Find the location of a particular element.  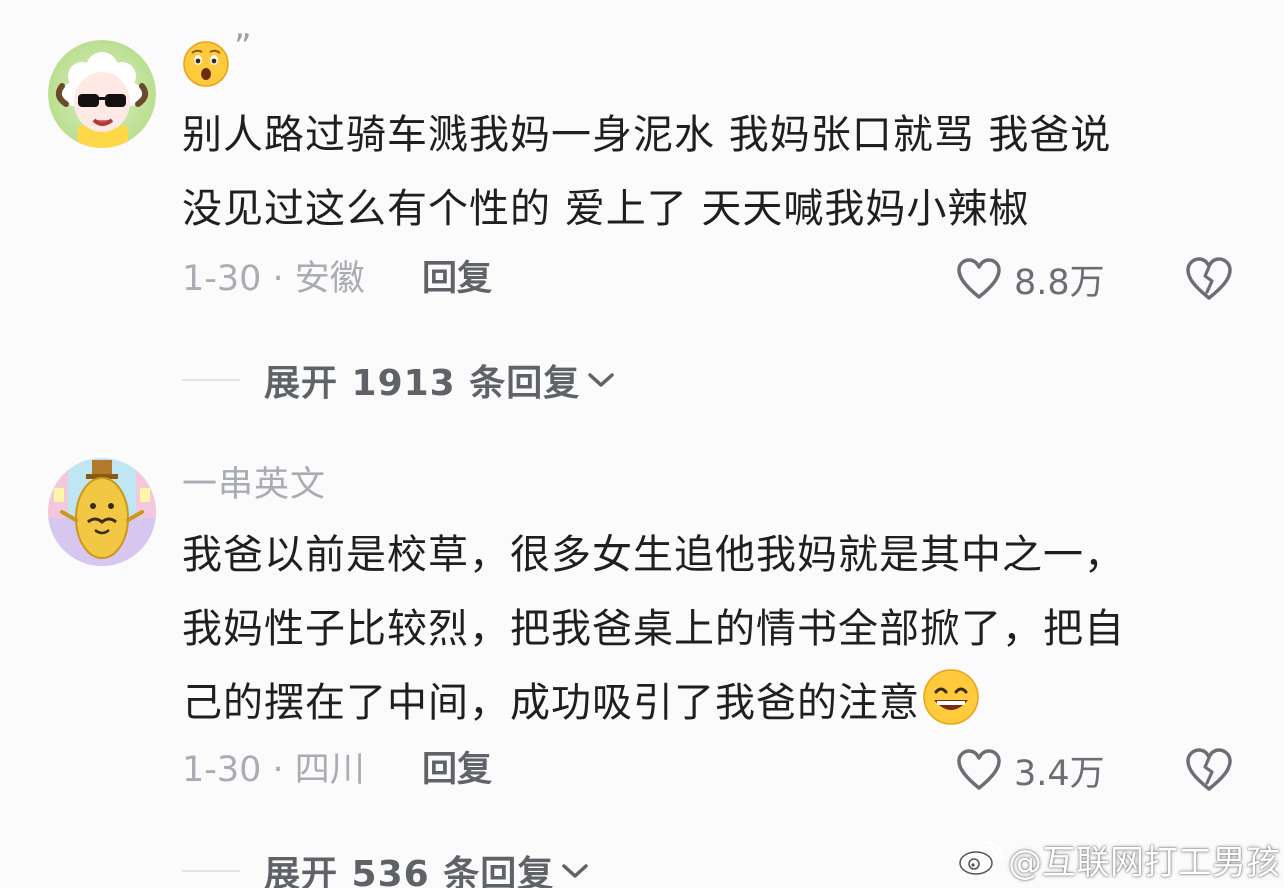

like-count: 3.4万 is located at coordinates (1059, 773).